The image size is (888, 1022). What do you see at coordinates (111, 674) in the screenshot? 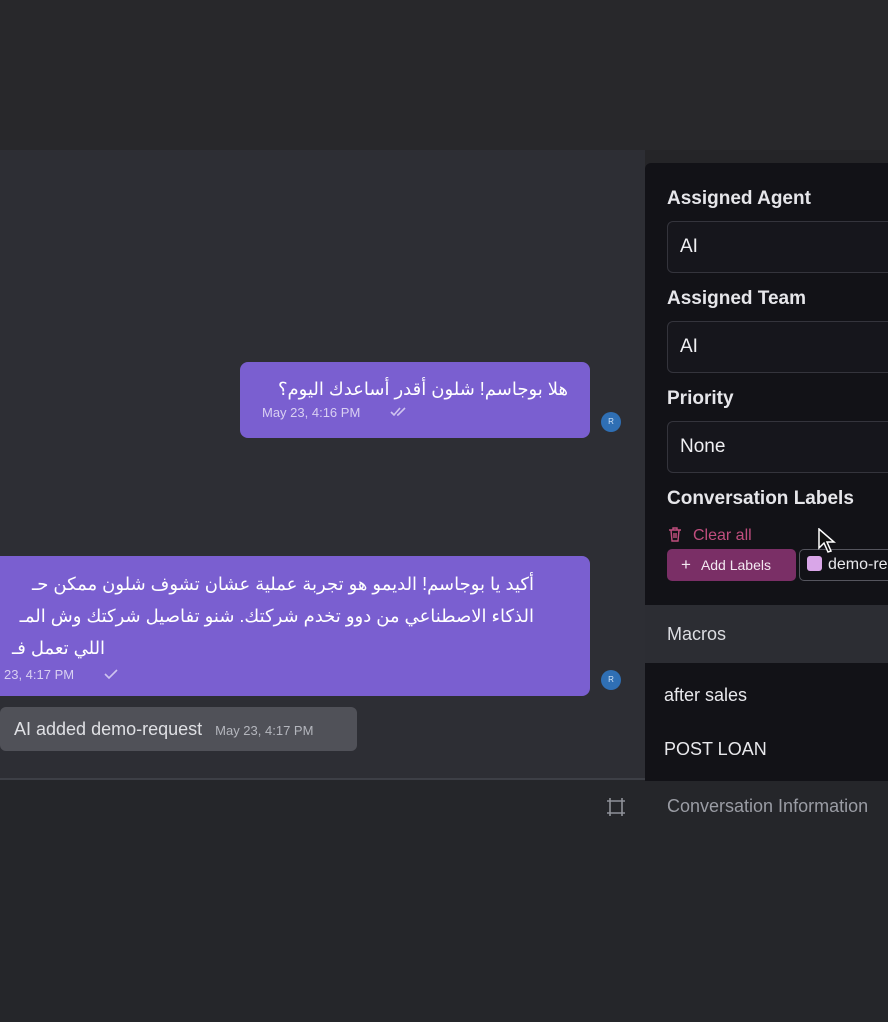
I see `check-icon` at bounding box center [111, 674].